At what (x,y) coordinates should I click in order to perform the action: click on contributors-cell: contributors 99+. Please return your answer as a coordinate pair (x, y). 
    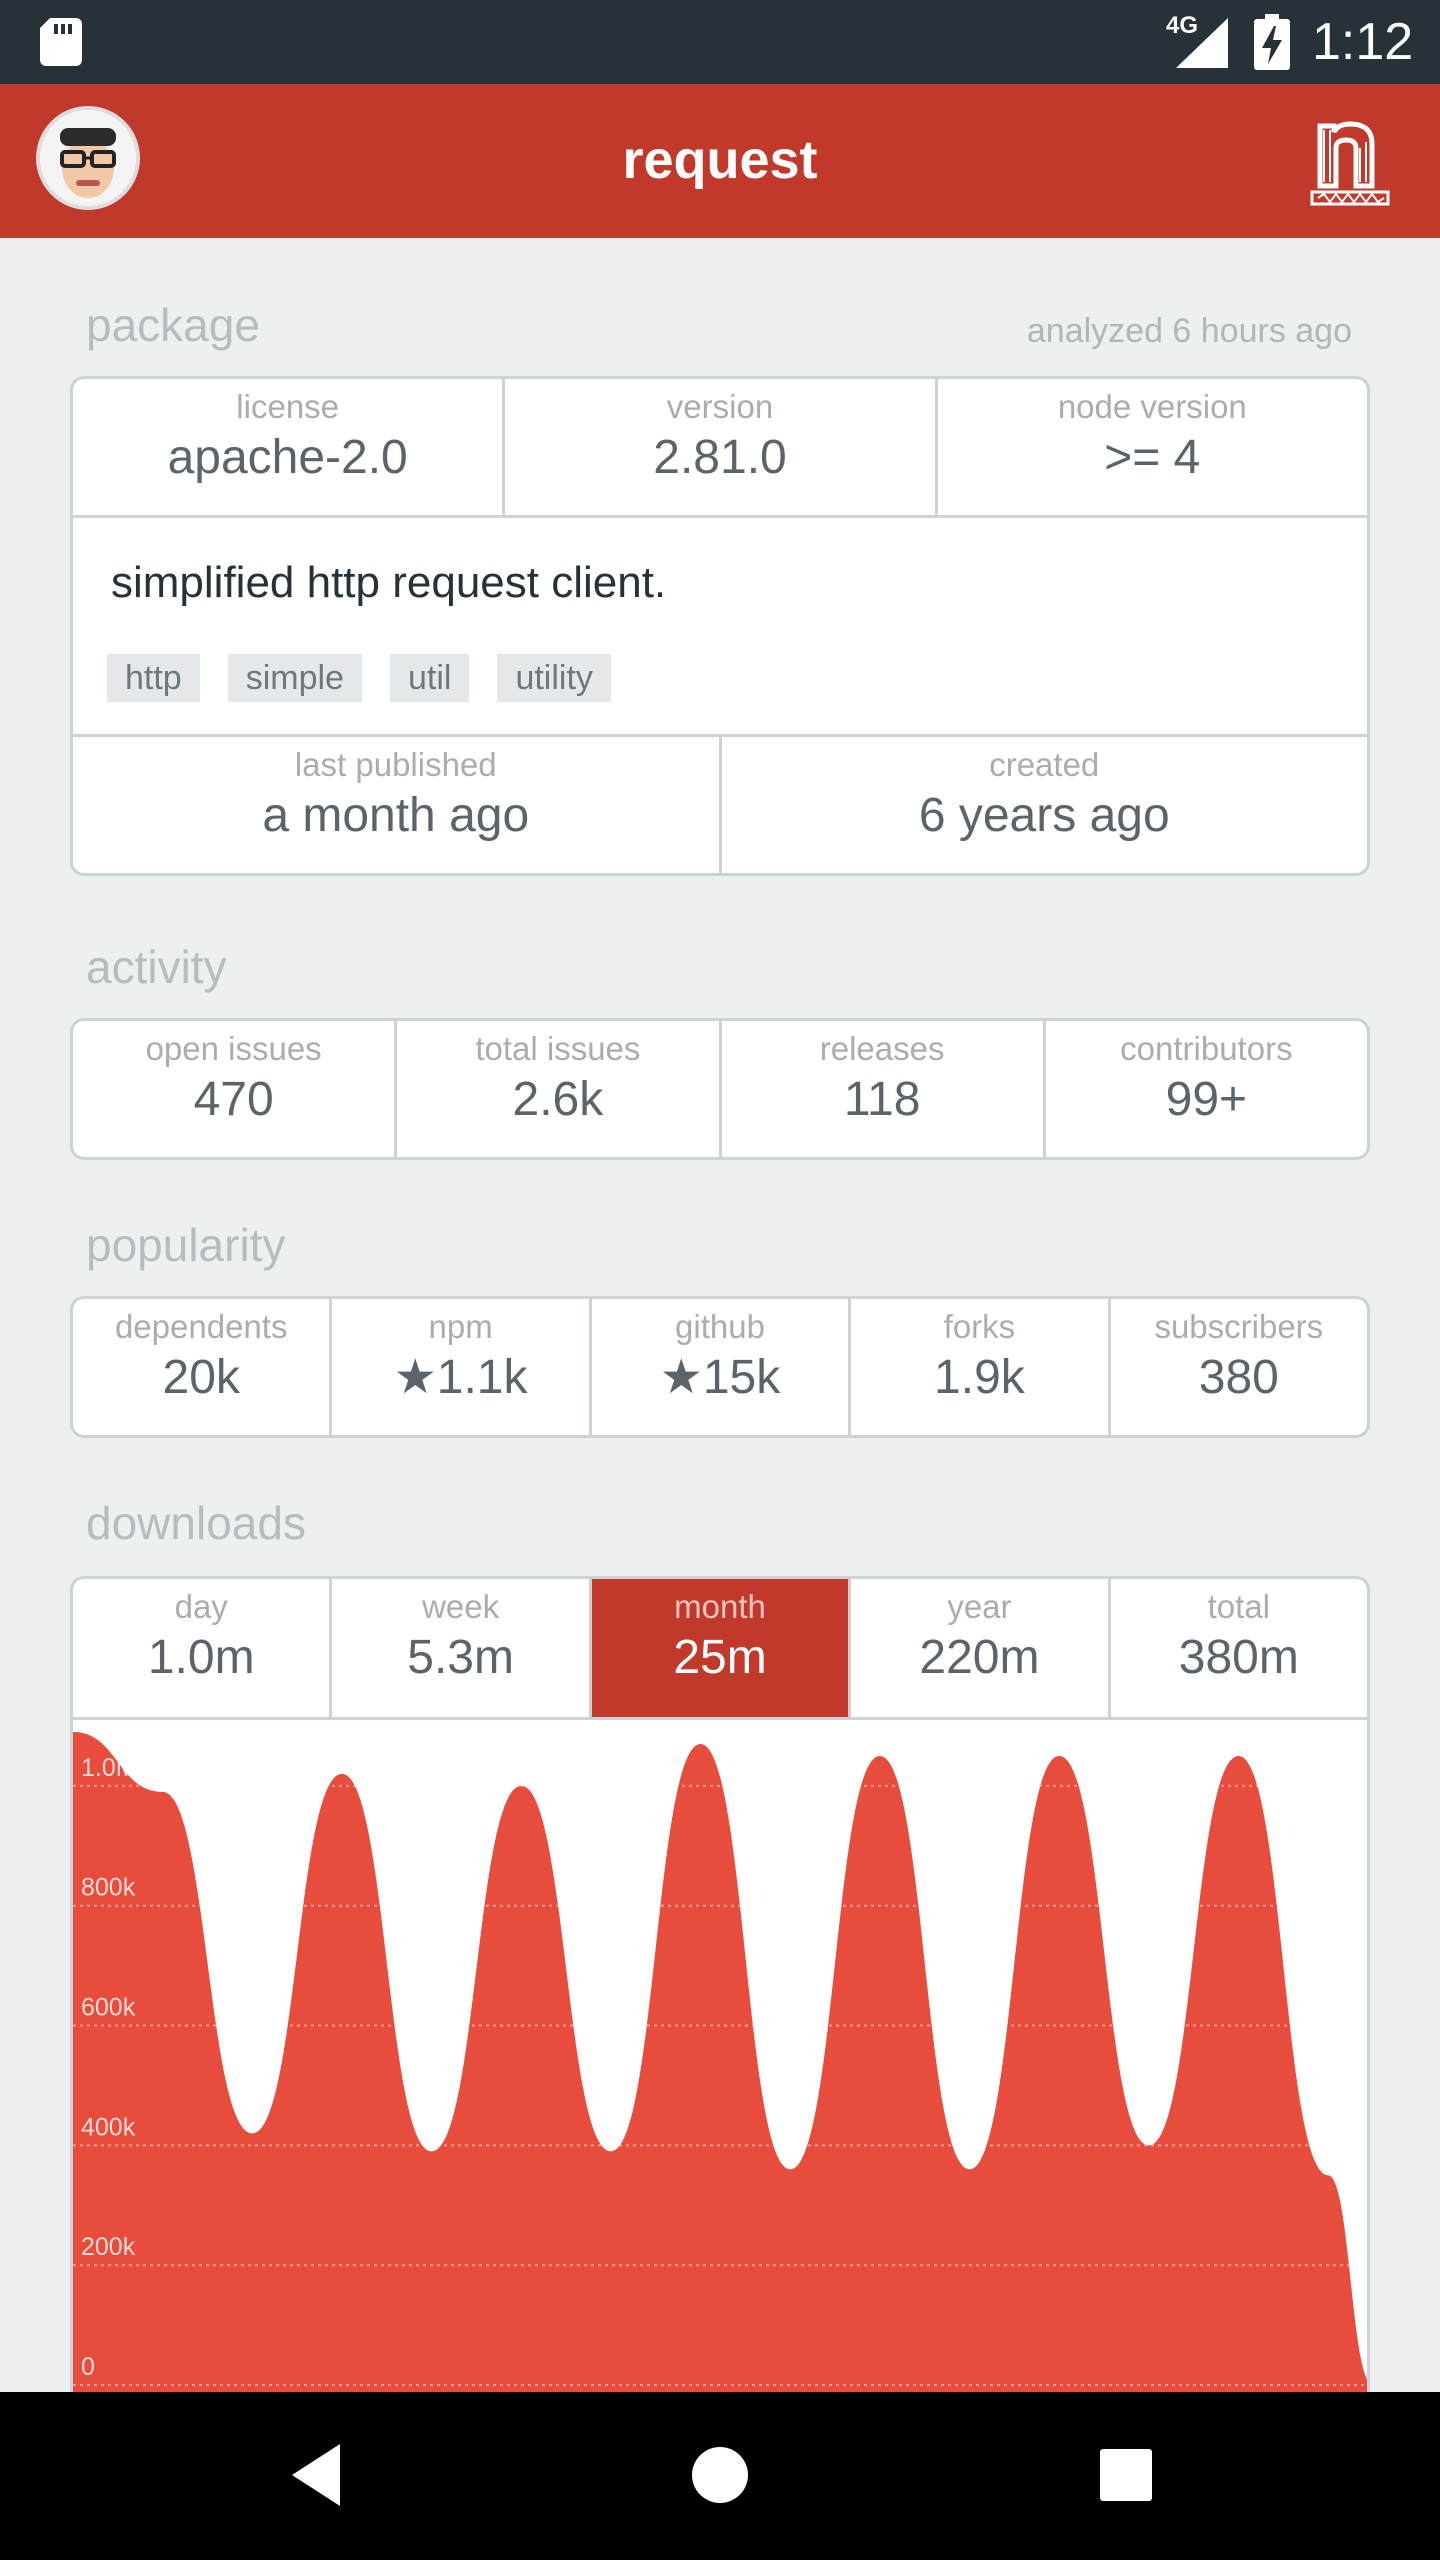
    Looking at the image, I should click on (1206, 1089).